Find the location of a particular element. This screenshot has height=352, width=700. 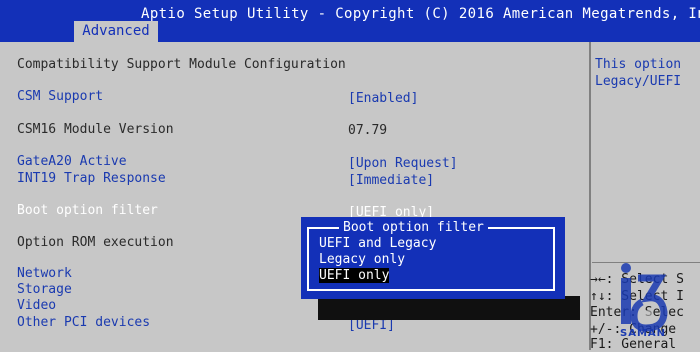

setting-csm-support: CSM Support is located at coordinates (60, 96).